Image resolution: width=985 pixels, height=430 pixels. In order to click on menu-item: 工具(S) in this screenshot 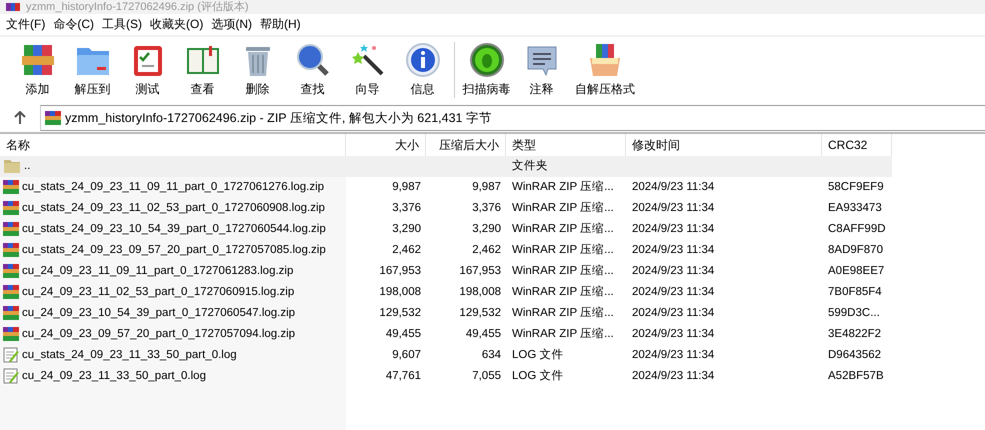, I will do `click(124, 24)`.